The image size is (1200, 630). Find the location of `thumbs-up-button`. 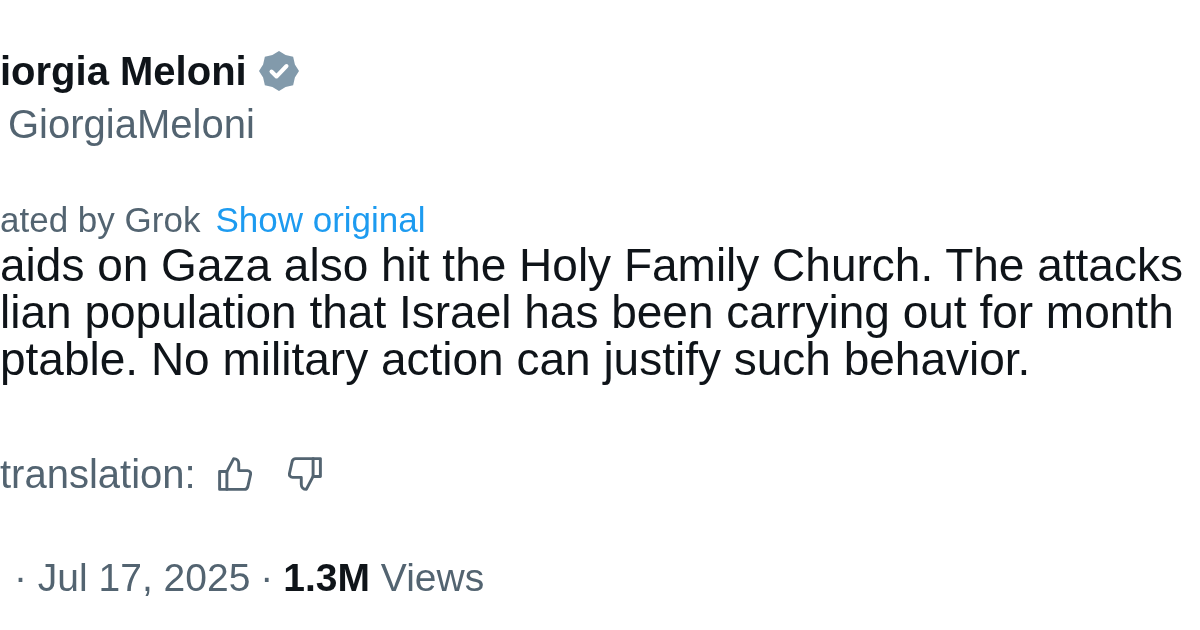

thumbs-up-button is located at coordinates (234, 474).